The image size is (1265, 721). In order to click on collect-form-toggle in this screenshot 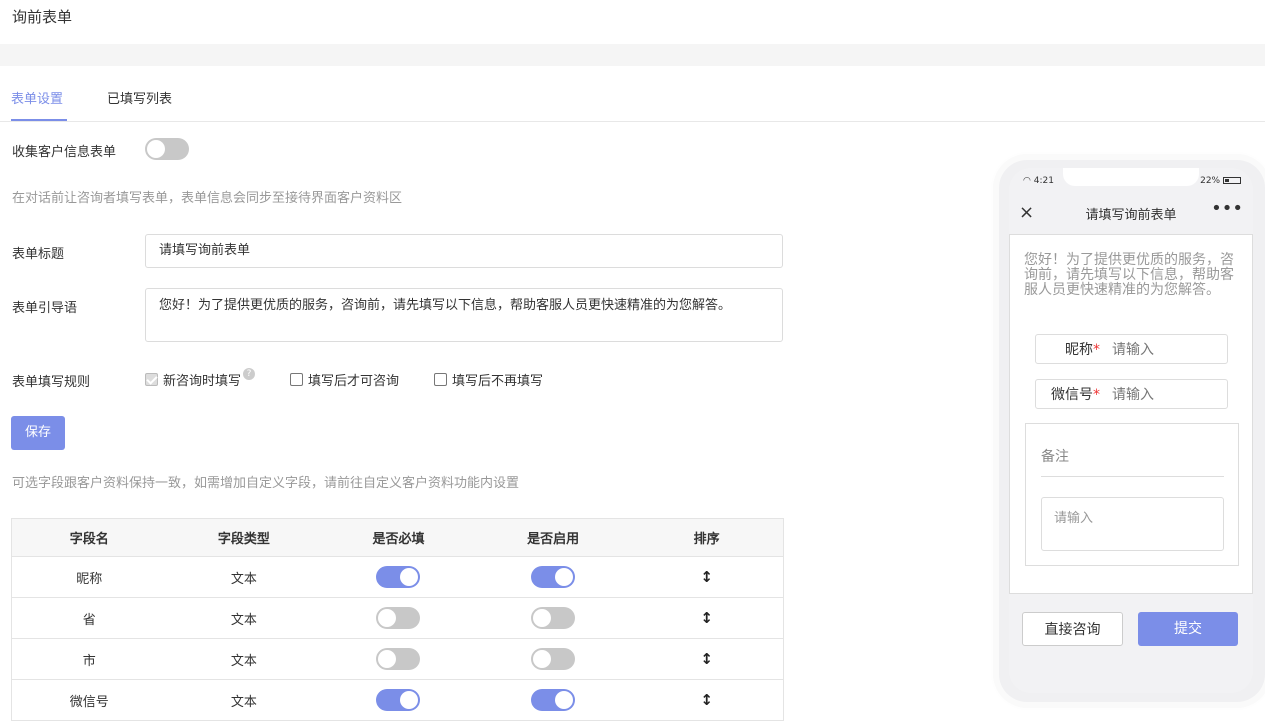, I will do `click(167, 149)`.